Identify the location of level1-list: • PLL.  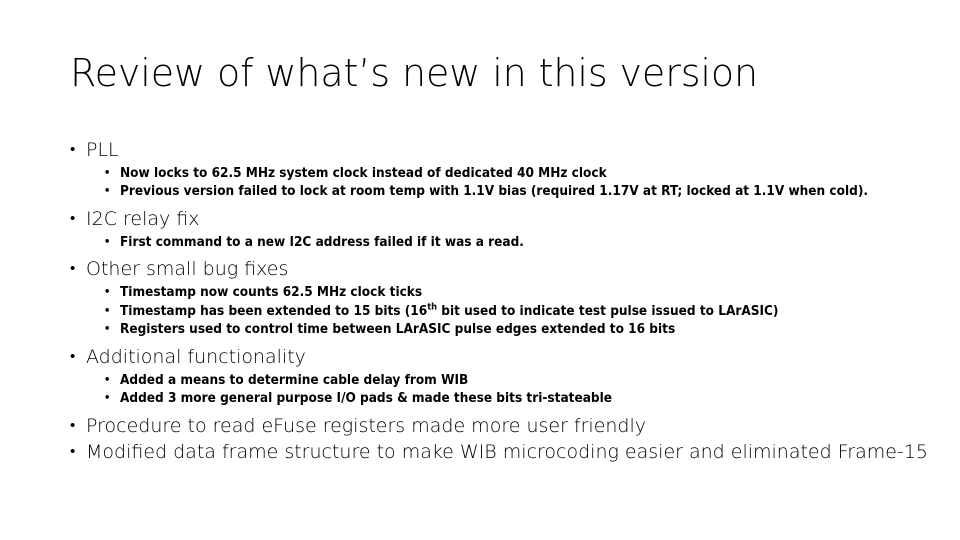
(502, 150).